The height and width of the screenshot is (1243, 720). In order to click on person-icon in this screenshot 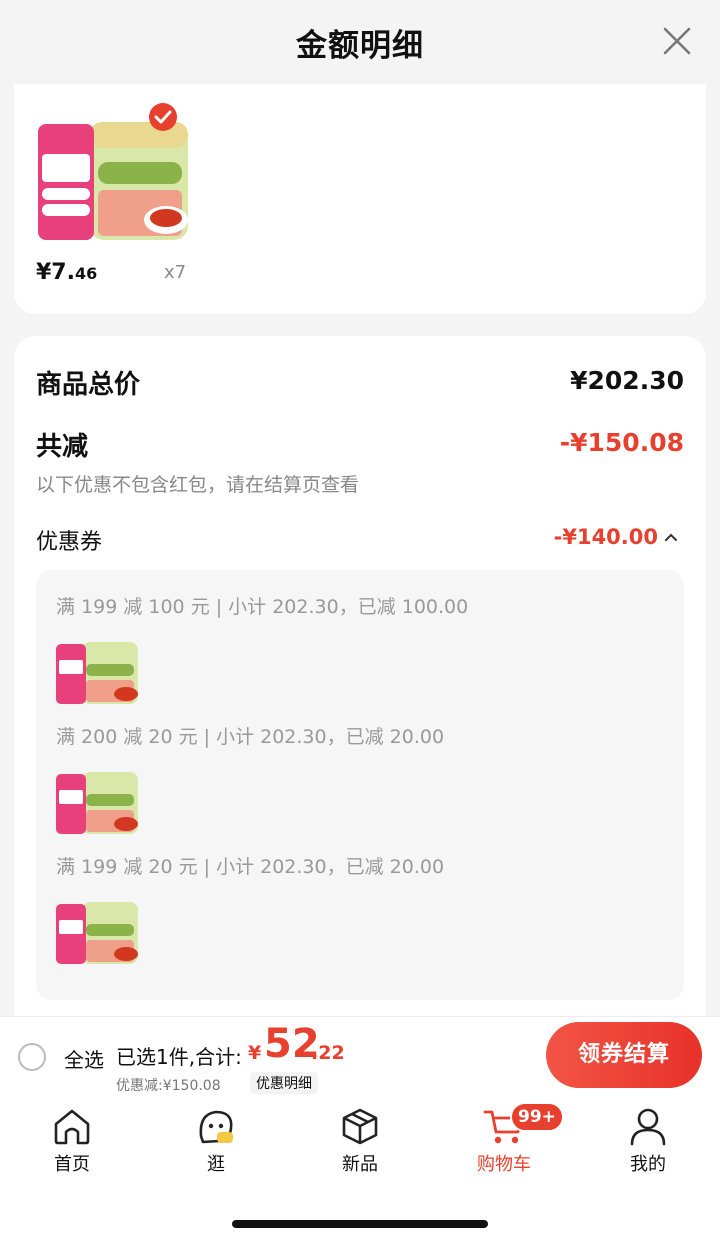, I will do `click(648, 1127)`.